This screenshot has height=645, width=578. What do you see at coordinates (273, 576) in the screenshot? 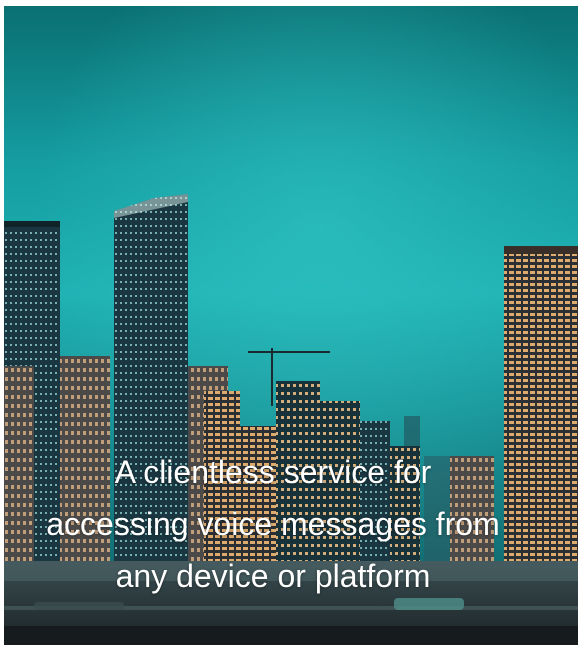
I see `hero-headline-line-3: any device or platform` at bounding box center [273, 576].